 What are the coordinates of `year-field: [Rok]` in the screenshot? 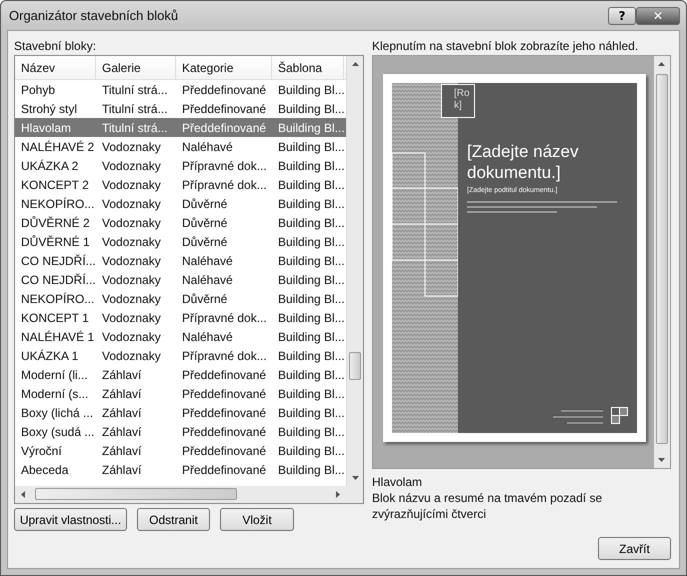 It's located at (458, 101).